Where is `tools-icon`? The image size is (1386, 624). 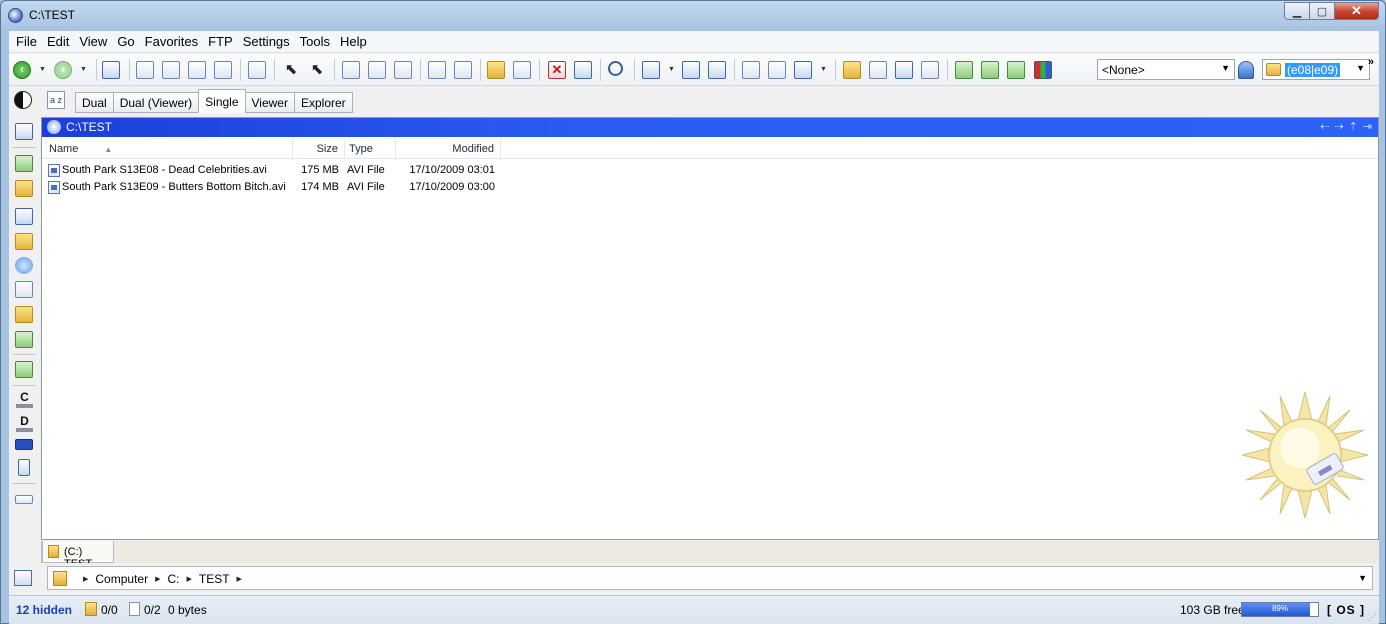
tools-icon is located at coordinates (24, 289).